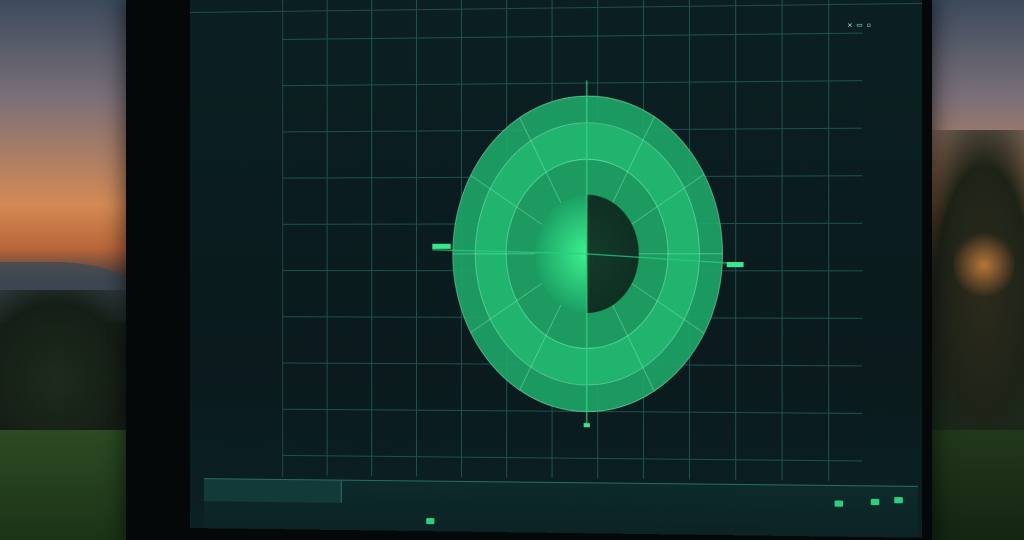 Image resolution: width=1024 pixels, height=540 pixels. I want to click on background-trees, so click(70, 365).